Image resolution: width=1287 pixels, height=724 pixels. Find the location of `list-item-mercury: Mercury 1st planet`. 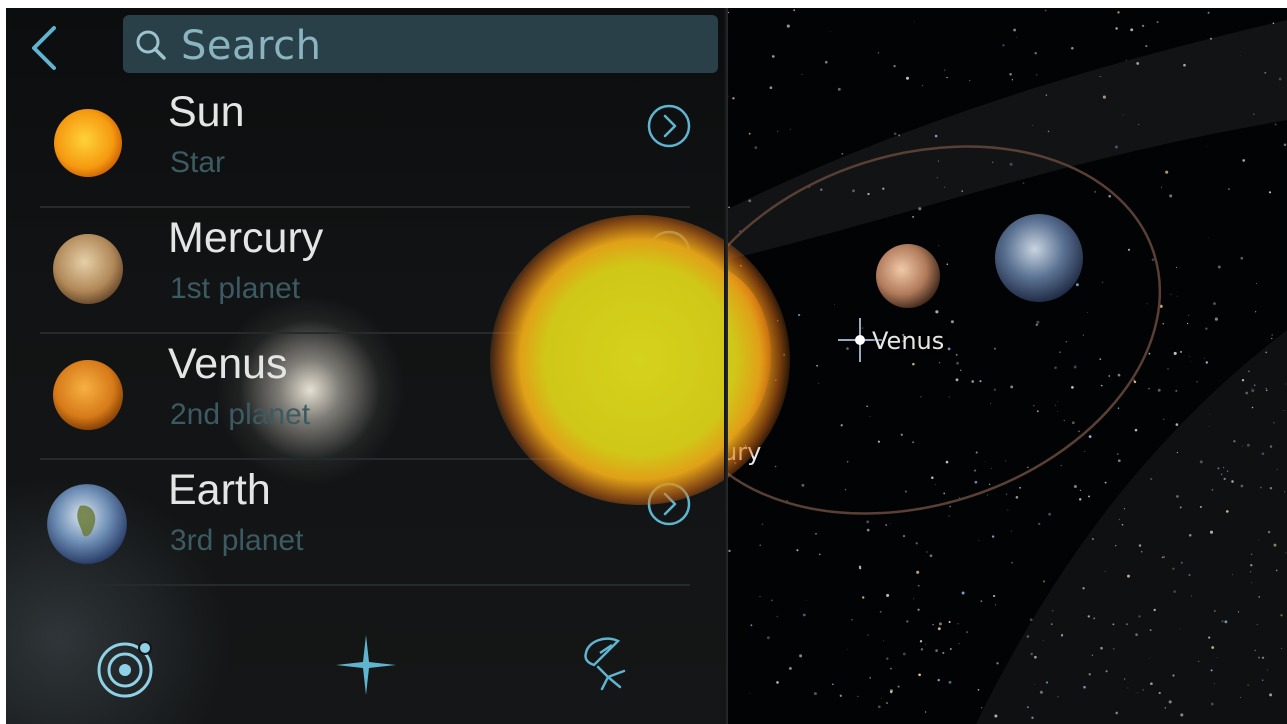

list-item-mercury: Mercury 1st planet is located at coordinates (366, 271).